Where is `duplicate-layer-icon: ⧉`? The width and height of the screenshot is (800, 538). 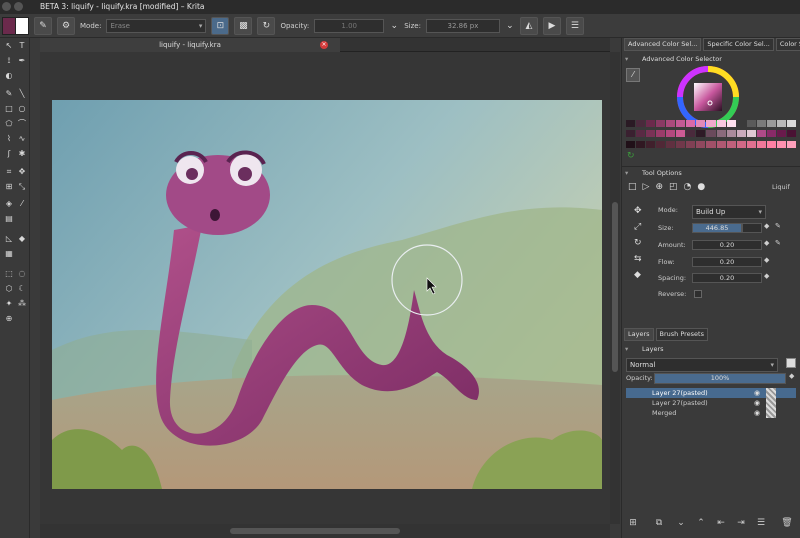
duplicate-layer-icon: ⧉ is located at coordinates (659, 523).